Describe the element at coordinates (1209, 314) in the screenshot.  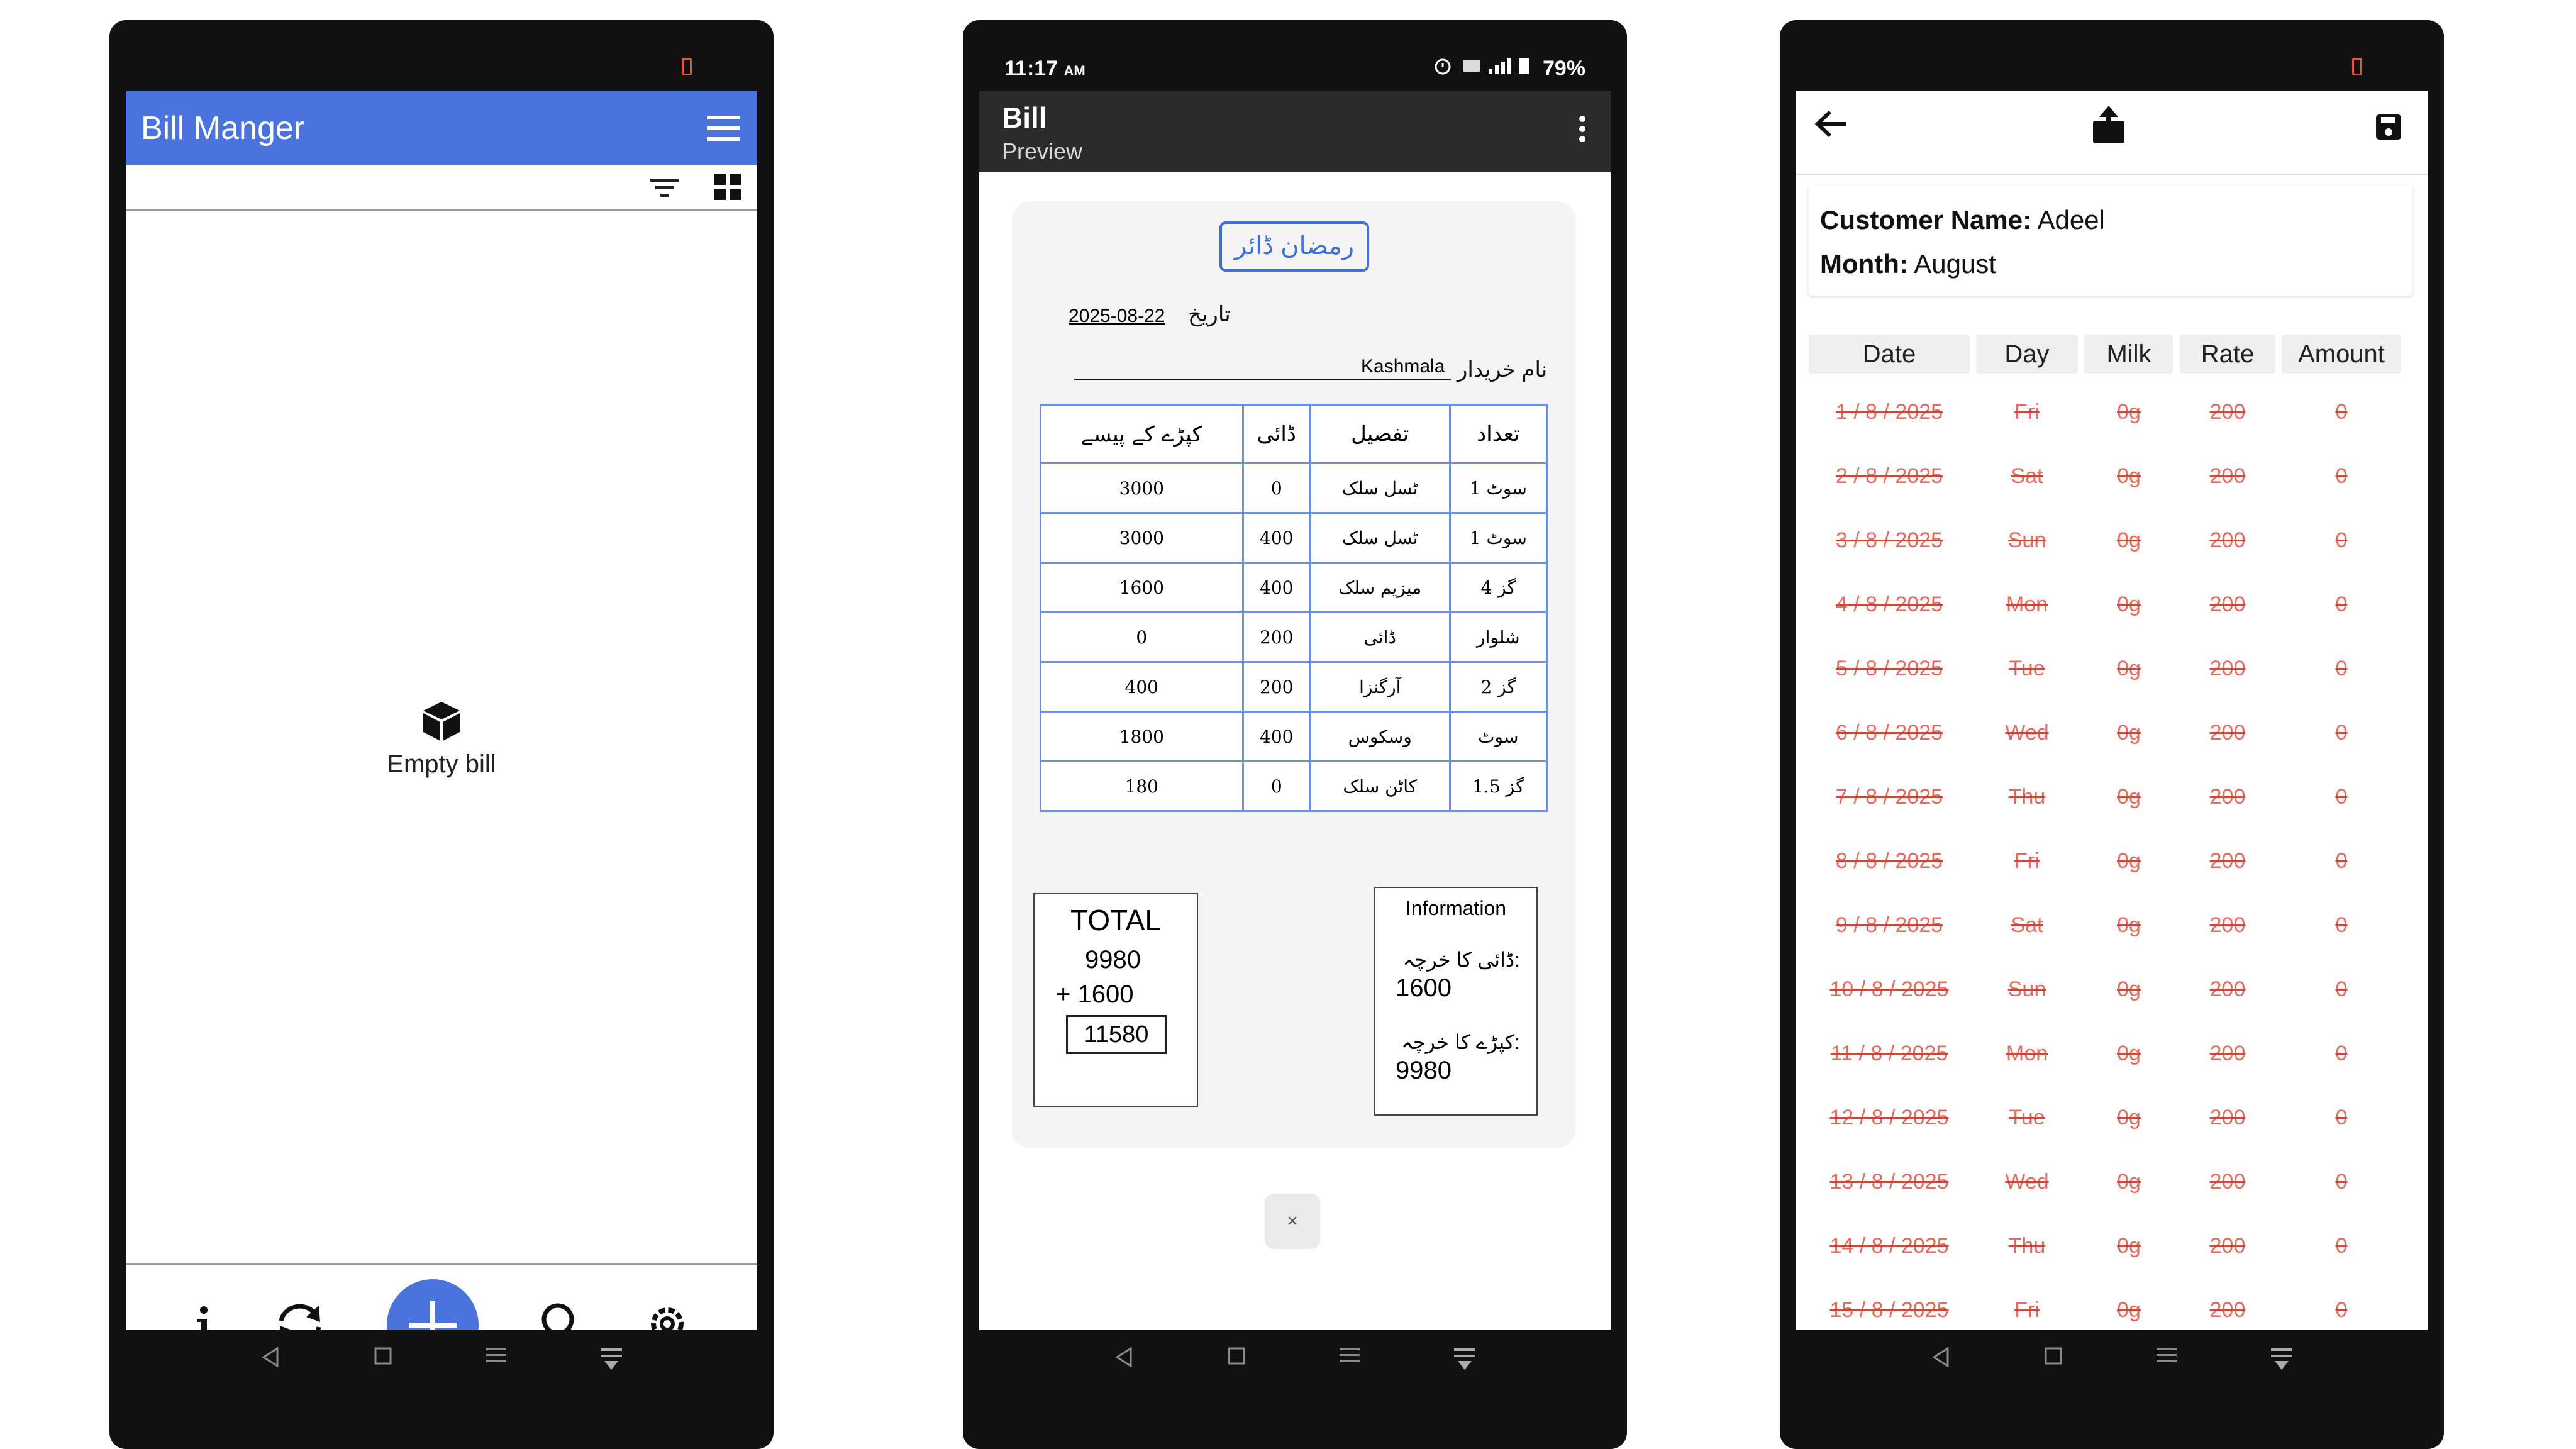
I see `date-label: تاریخ` at that location.